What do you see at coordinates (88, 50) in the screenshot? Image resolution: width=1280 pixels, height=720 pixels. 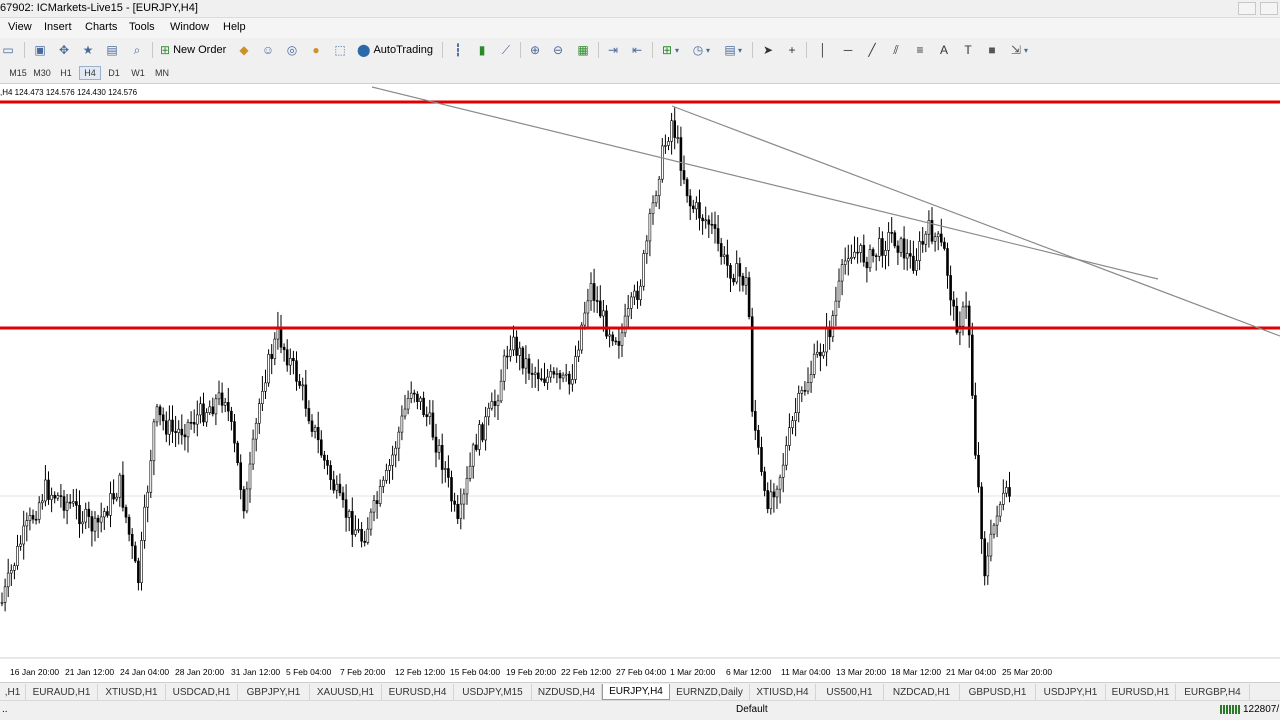 I see `market-watch-icon: ★` at bounding box center [88, 50].